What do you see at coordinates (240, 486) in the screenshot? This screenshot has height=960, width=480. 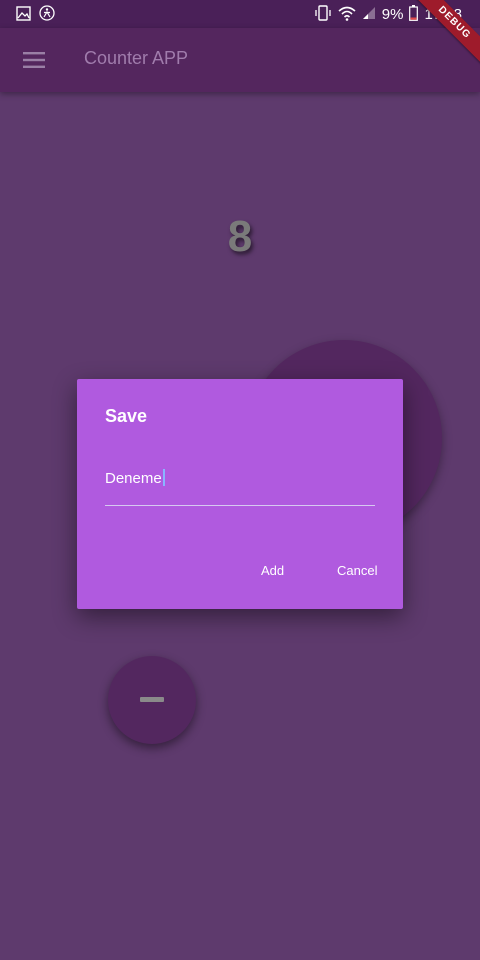 I see `name-input: Deneme` at bounding box center [240, 486].